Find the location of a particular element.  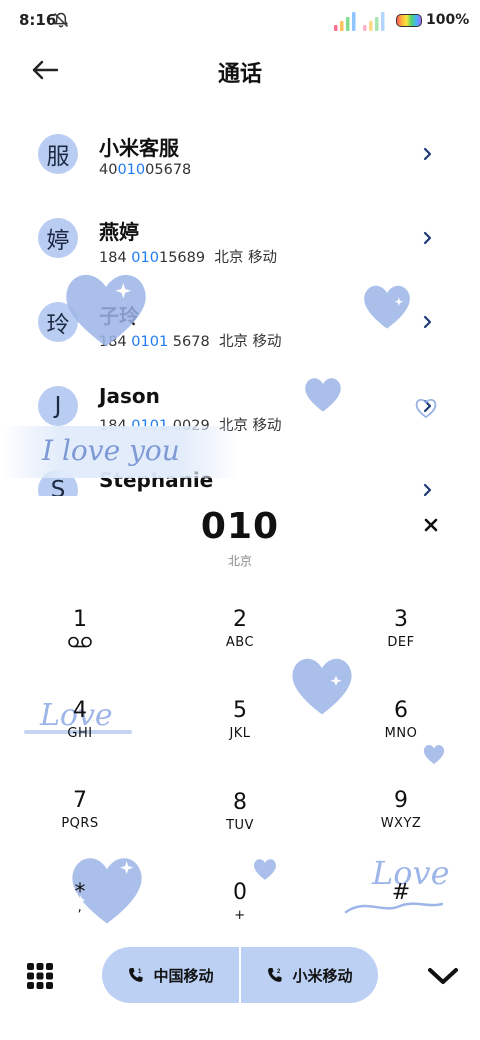

voicemail-icon is located at coordinates (80, 642).